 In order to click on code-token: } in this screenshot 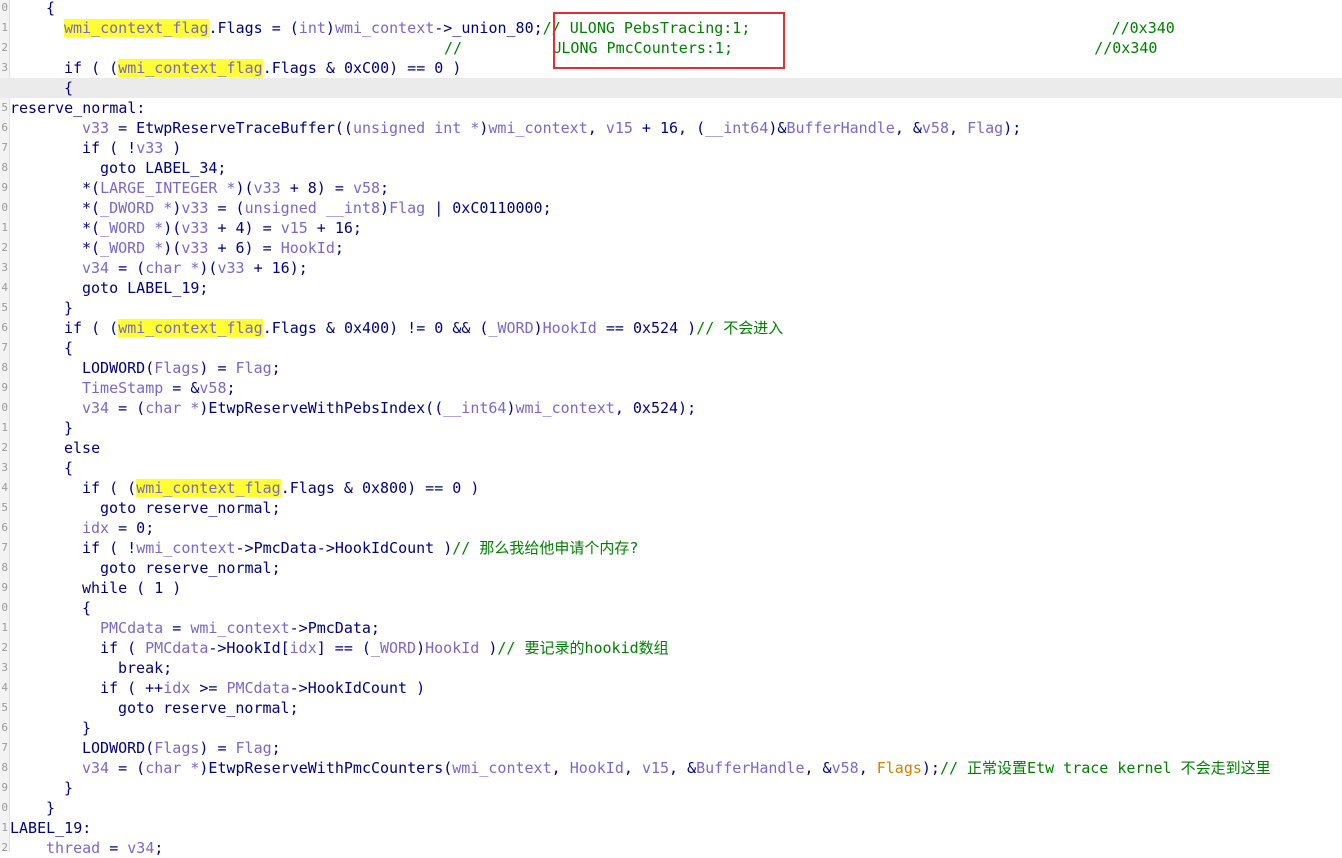, I will do `click(69, 428)`.